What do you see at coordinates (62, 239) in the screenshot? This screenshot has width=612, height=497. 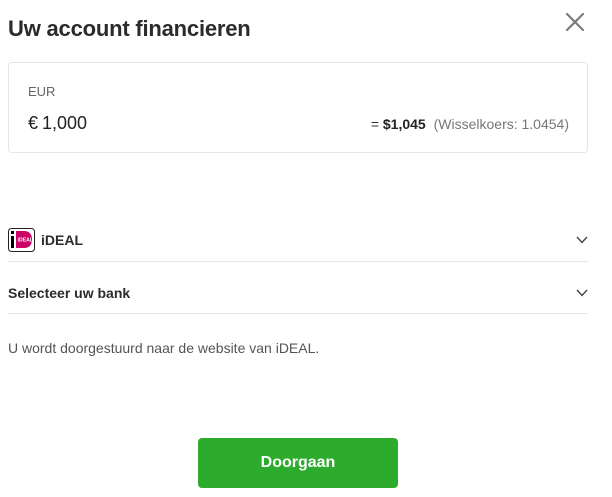 I see `payment-method-label: iDEAL` at bounding box center [62, 239].